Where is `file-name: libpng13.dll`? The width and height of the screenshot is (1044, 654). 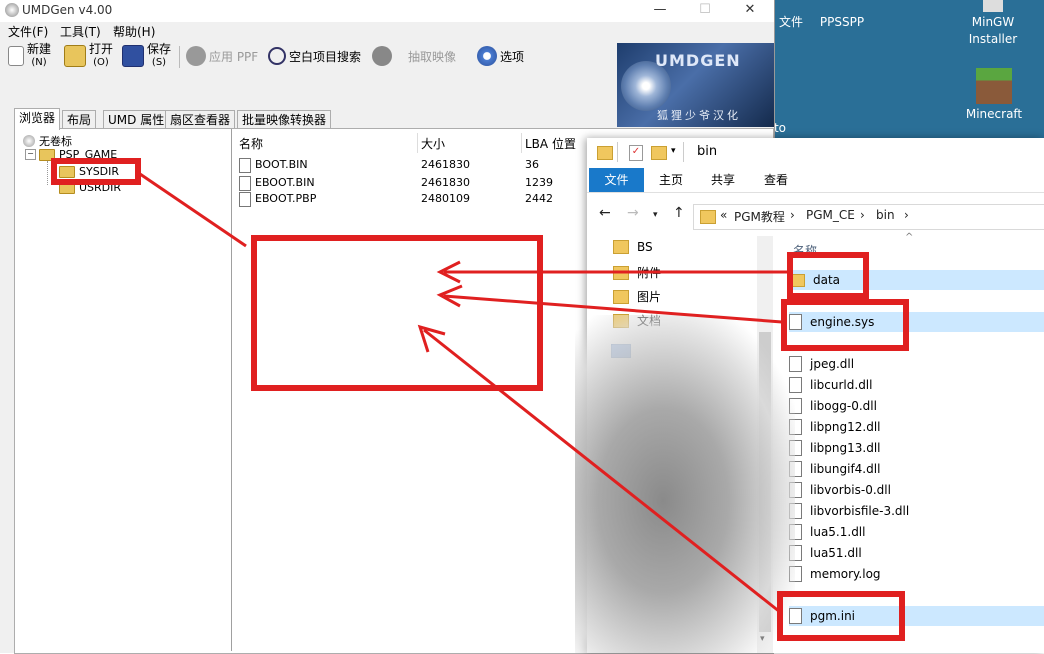
file-name: libpng13.dll is located at coordinates (845, 448).